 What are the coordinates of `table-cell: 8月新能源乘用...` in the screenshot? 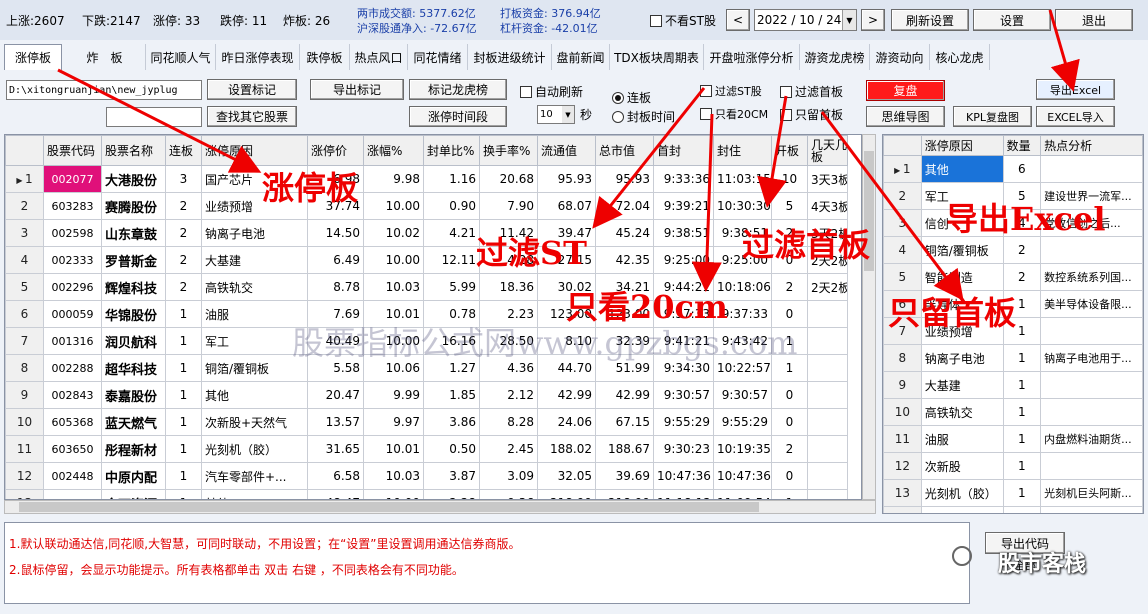 It's located at (1091, 509).